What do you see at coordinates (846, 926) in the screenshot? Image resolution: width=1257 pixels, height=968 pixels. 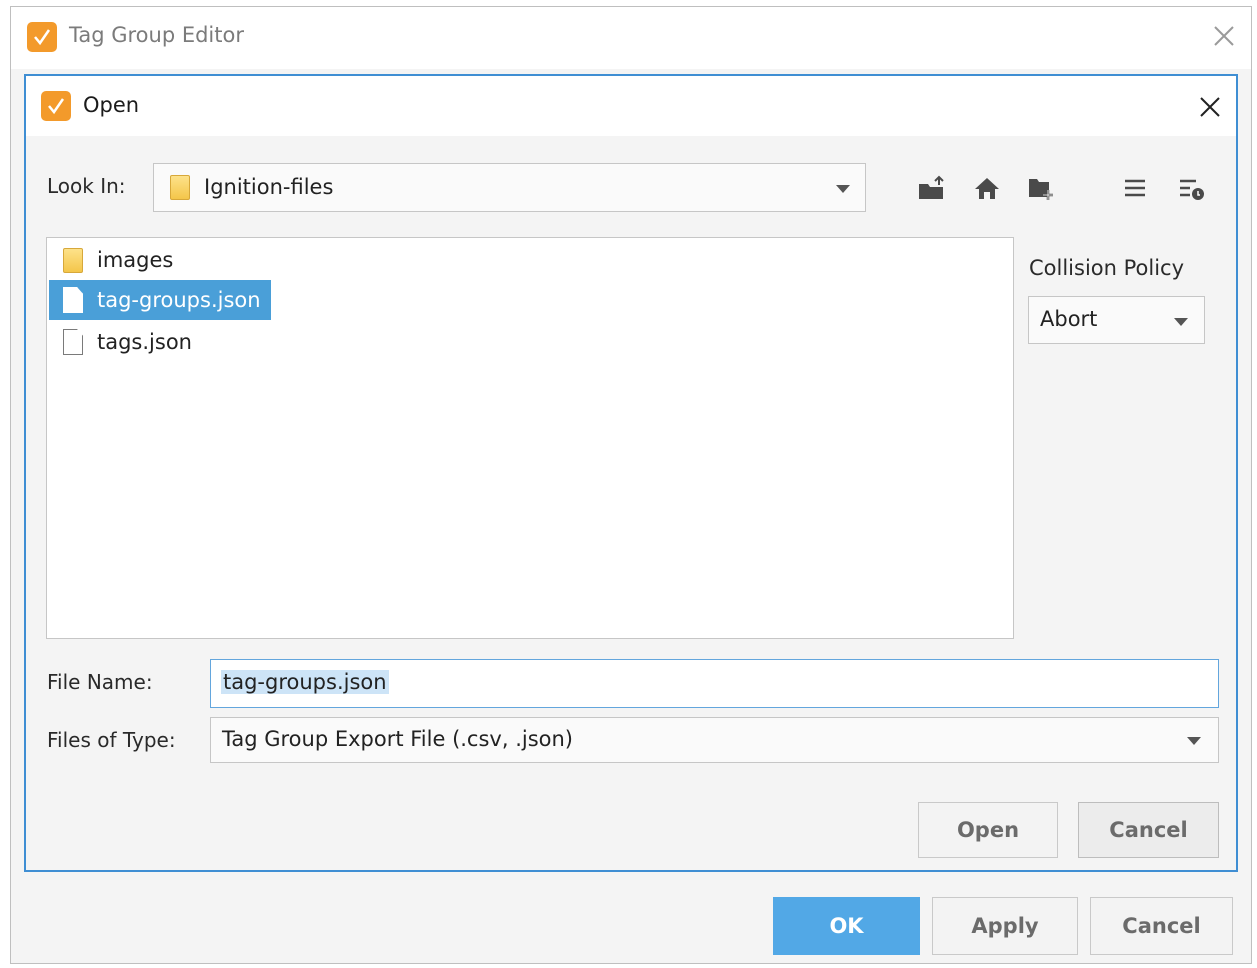 I see `ok-button: OK` at bounding box center [846, 926].